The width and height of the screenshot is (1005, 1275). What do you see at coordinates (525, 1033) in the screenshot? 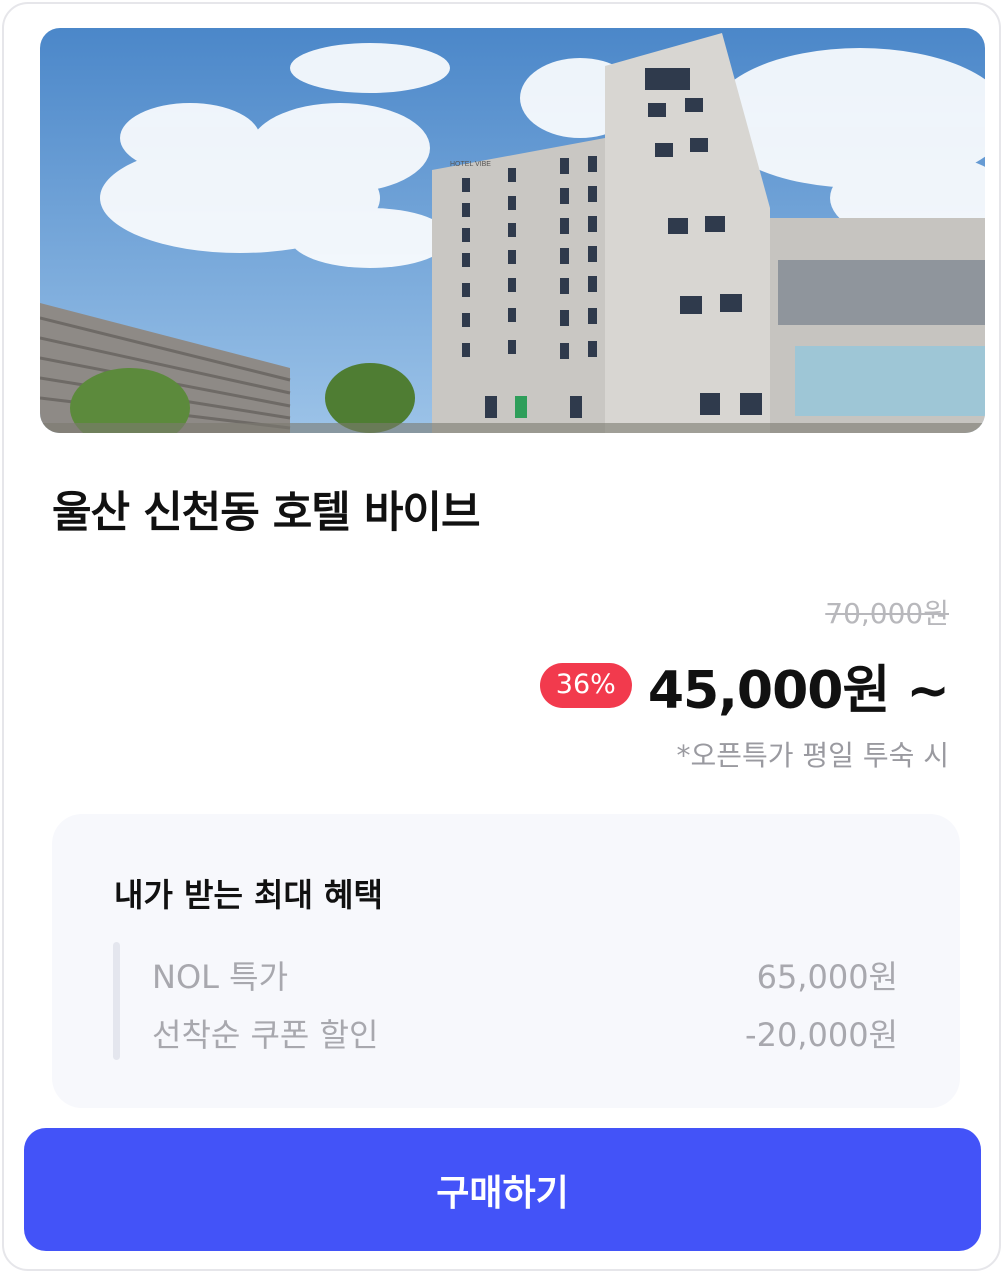
I see `benefit-row: 선착순 쿠폰 할인 -20,000원` at bounding box center [525, 1033].